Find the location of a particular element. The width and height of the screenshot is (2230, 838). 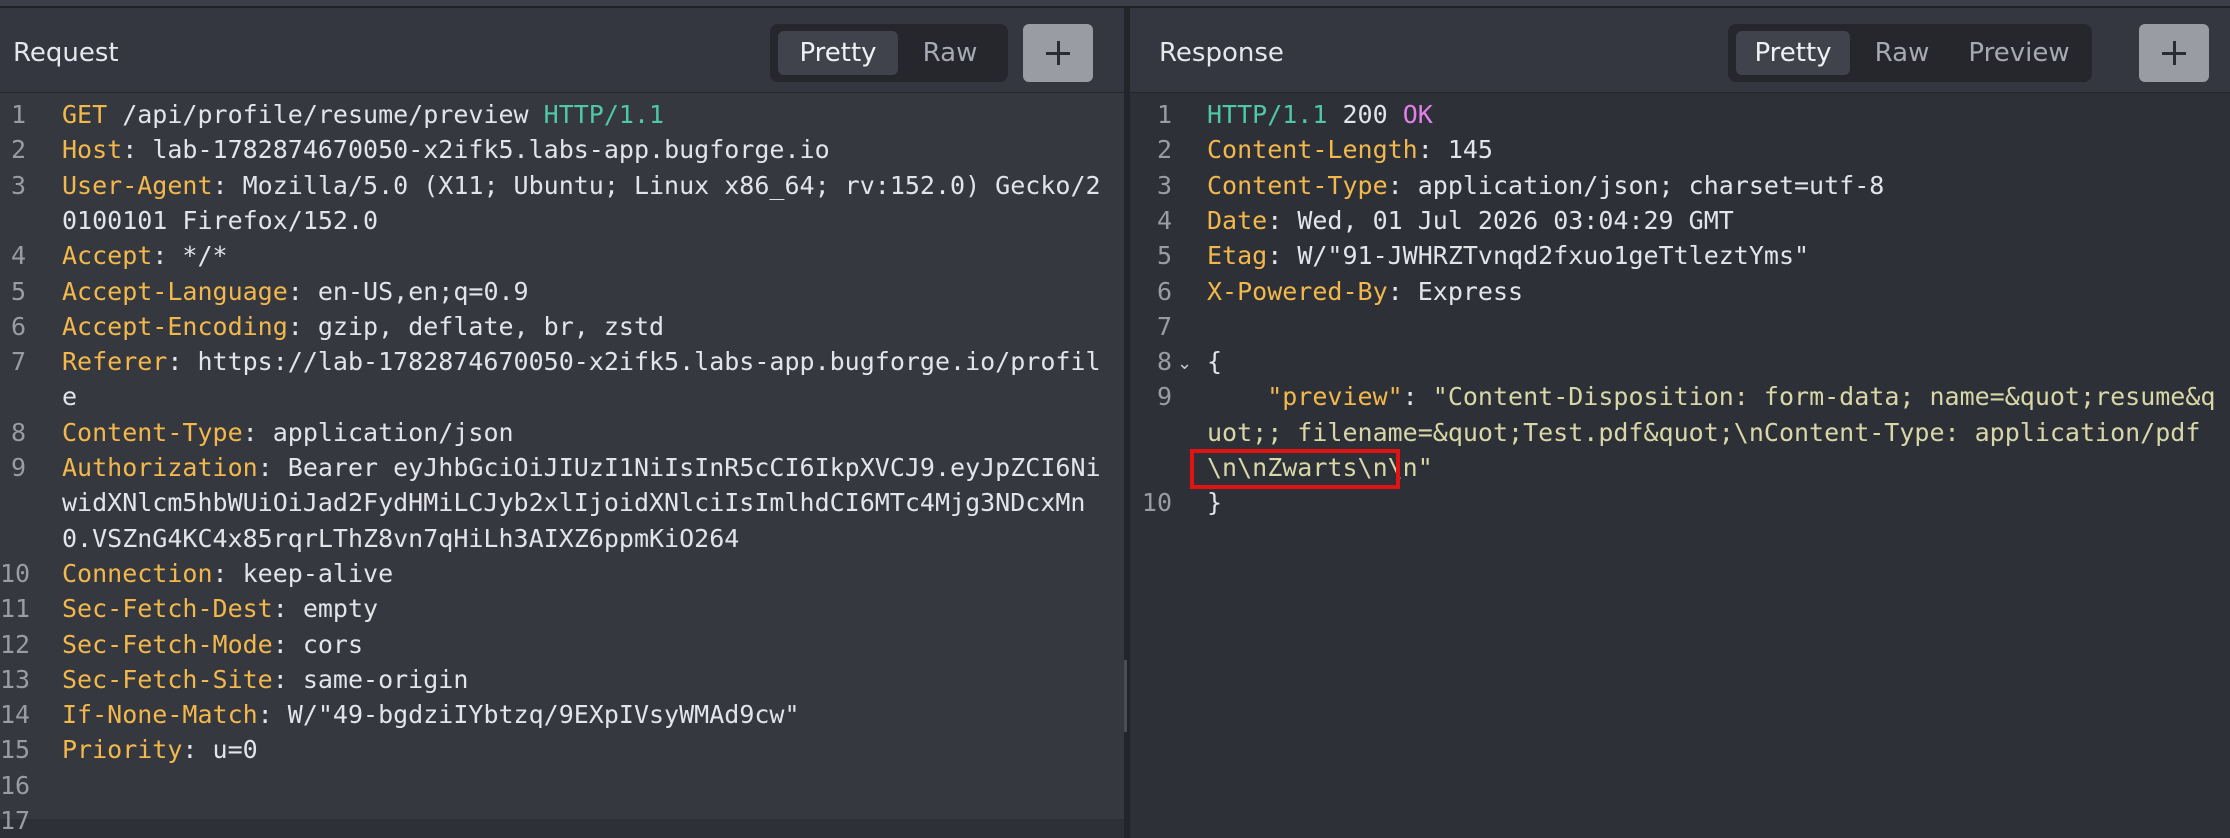

header-name: Etag is located at coordinates (1237, 256).